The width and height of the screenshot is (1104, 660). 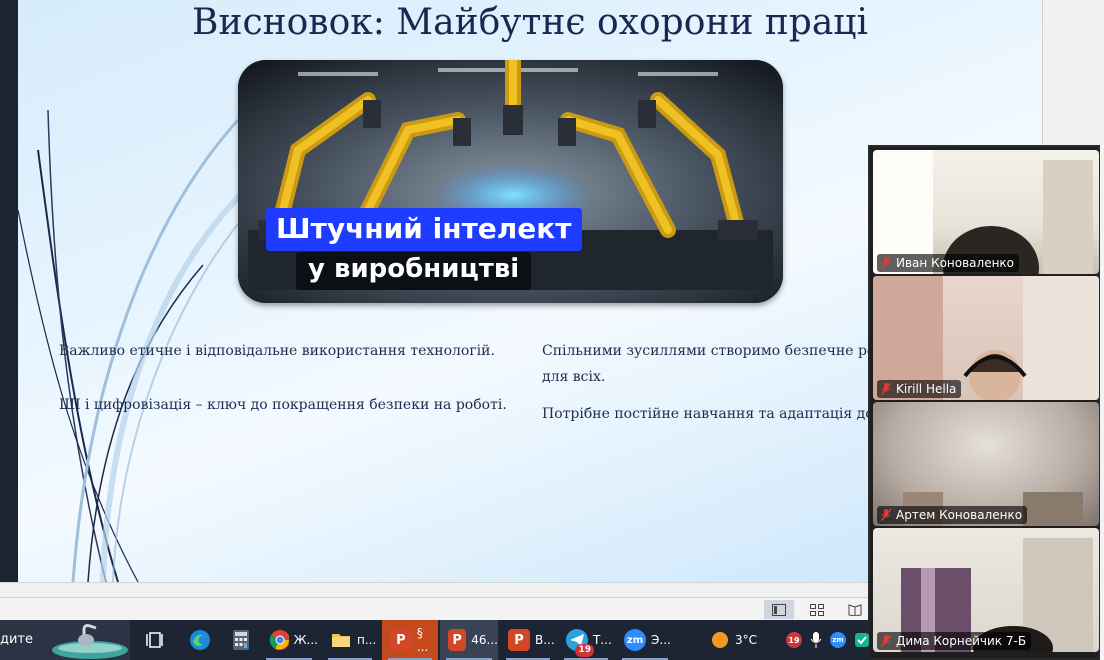 What do you see at coordinates (838, 640) in the screenshot?
I see `zoom-tray-icon: zm` at bounding box center [838, 640].